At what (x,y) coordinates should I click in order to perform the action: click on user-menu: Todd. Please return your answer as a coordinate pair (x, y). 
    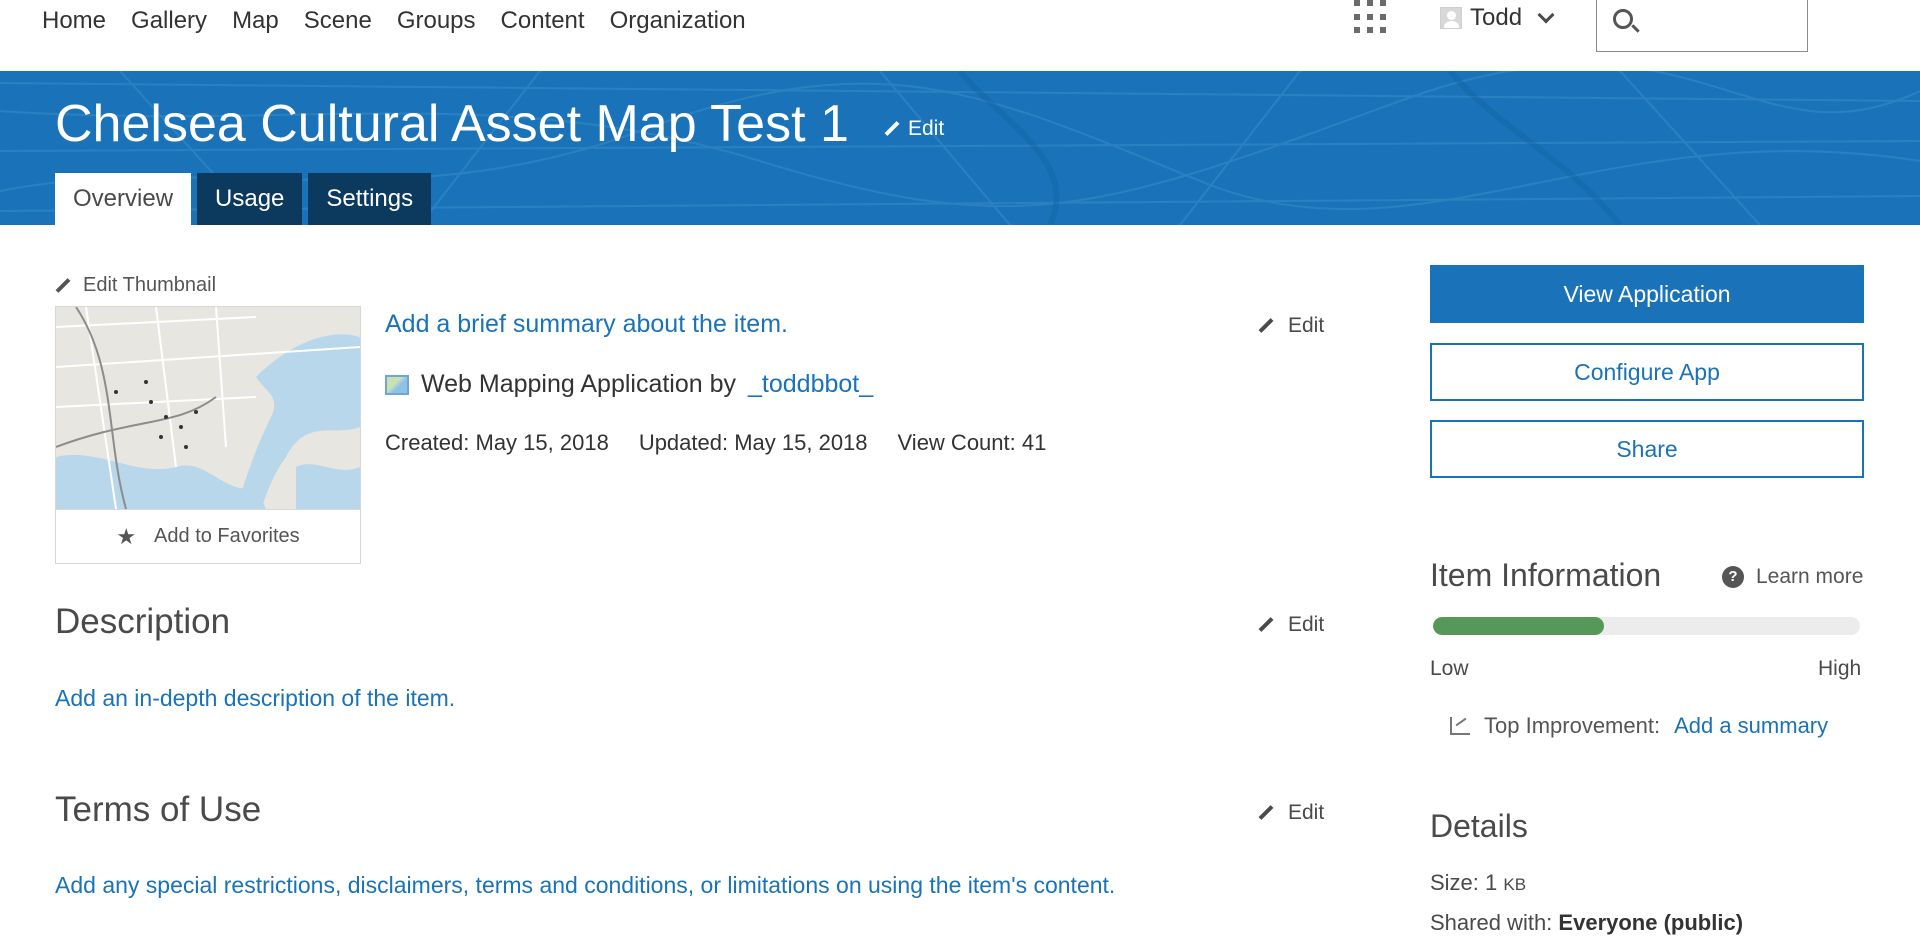
    Looking at the image, I should click on (1497, 18).